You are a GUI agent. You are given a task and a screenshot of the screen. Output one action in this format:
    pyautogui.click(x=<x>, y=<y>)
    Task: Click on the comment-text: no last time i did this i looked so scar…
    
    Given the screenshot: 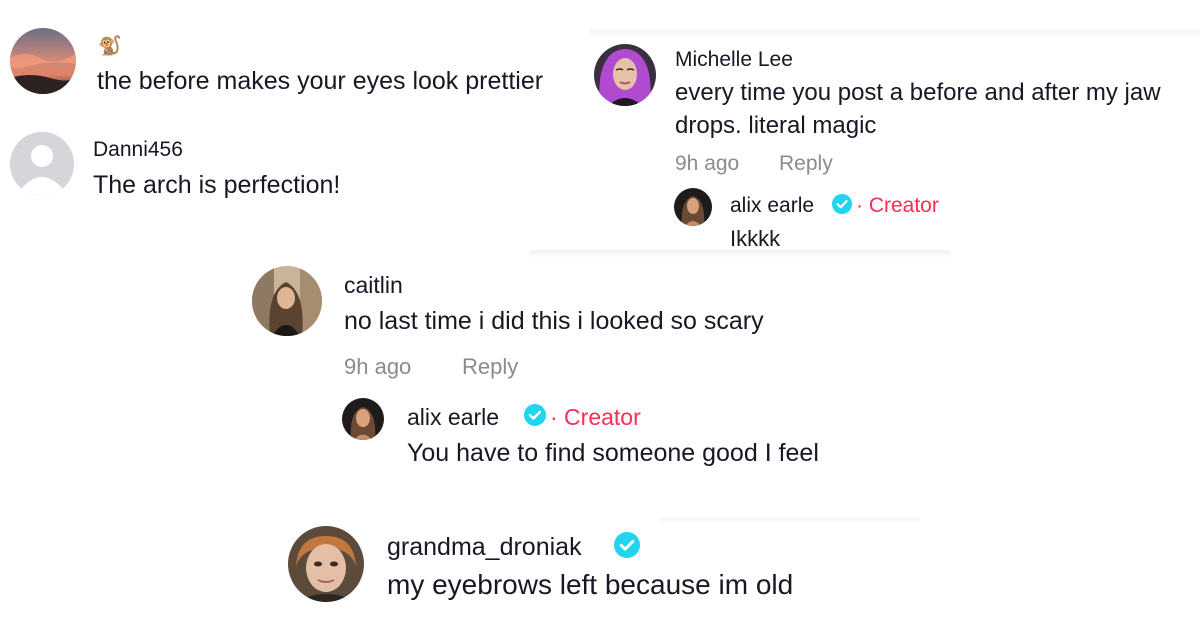 What is the action you would take?
    pyautogui.click(x=554, y=321)
    